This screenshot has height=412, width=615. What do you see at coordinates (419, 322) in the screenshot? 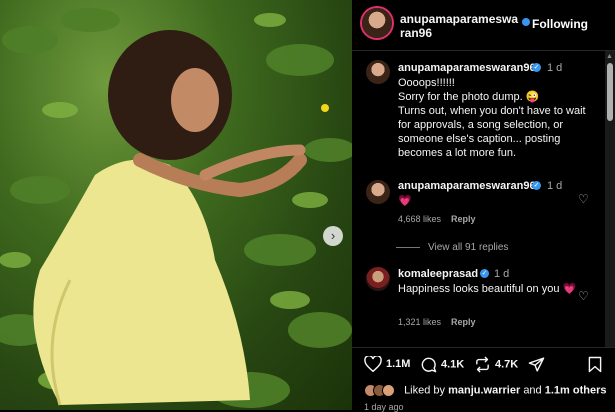
I see `comment-likes: 1,321 likes` at bounding box center [419, 322].